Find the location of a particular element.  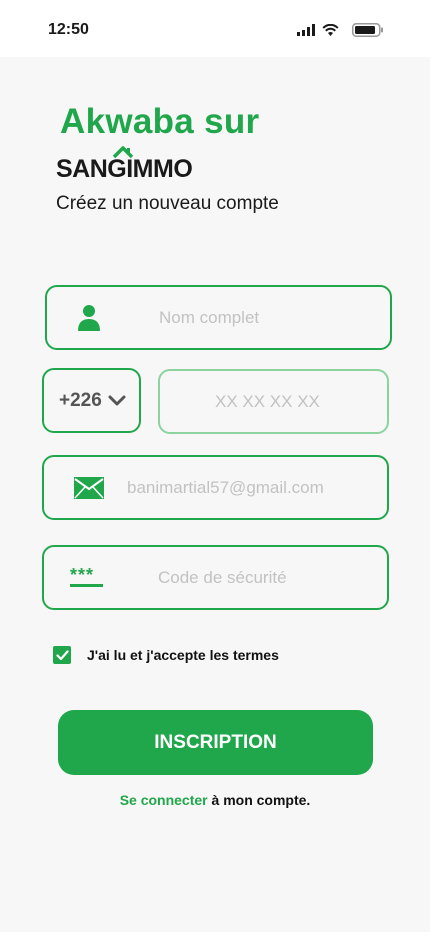

check-icon is located at coordinates (62, 654).